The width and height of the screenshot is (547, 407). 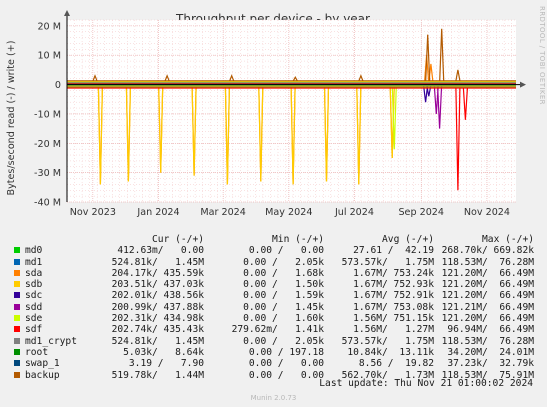 I want to click on legend-cur: 204.17k/ 435.59k, so click(x=157, y=273).